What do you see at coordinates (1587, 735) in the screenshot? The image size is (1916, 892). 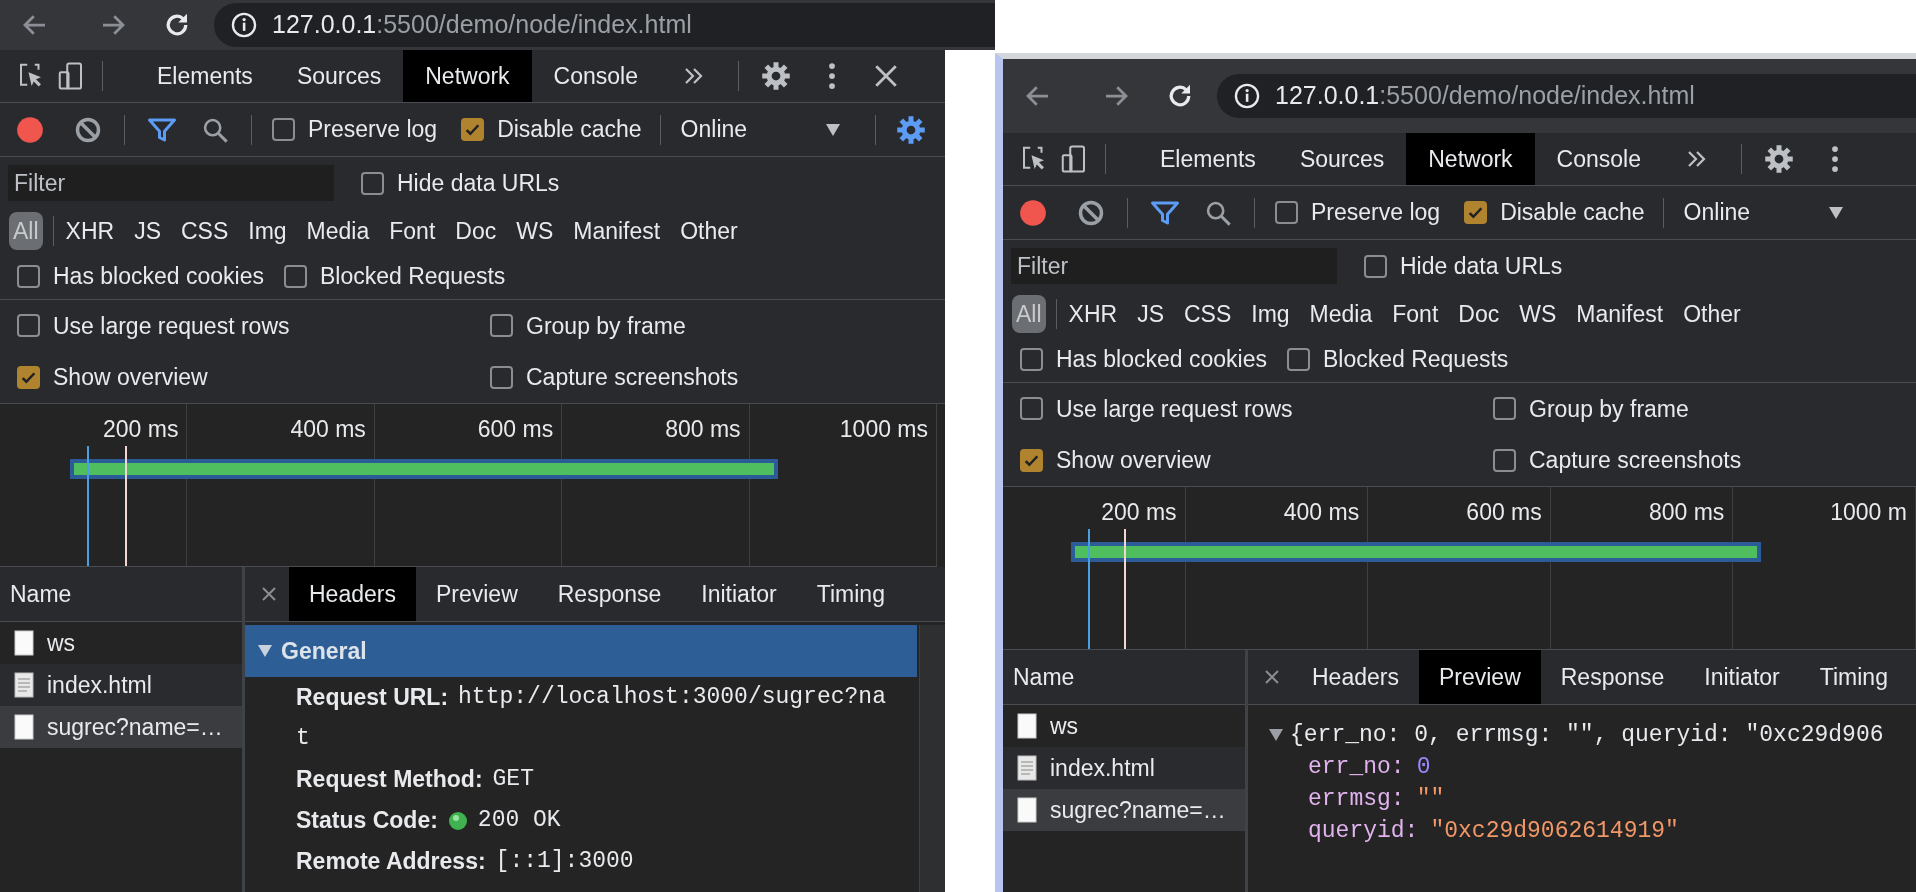 I see `preview-summary: {err_no: 0, errmsg: "", queryid: "0xc29d906` at bounding box center [1587, 735].